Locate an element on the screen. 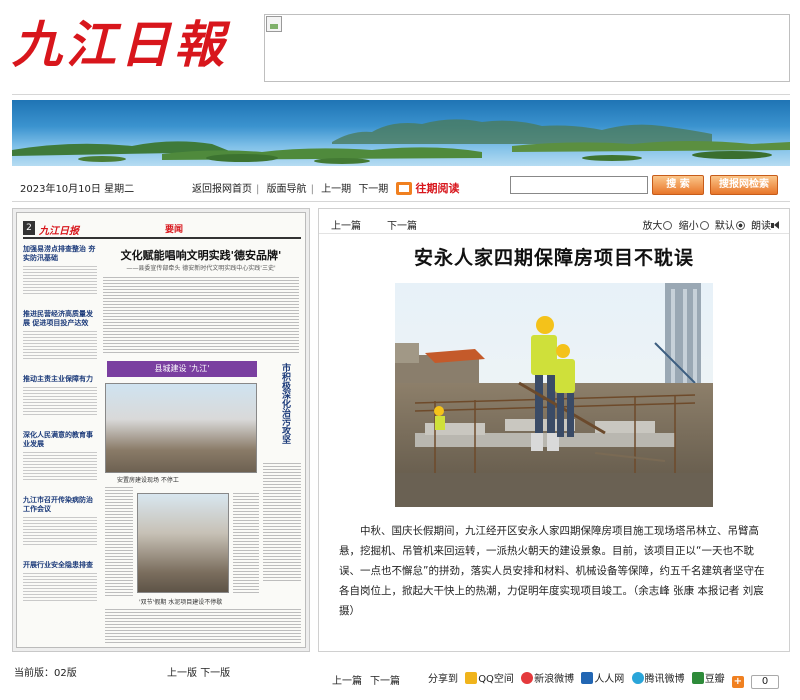 This screenshot has width=800, height=700. read-aloud-button: 朗读 is located at coordinates (761, 226).